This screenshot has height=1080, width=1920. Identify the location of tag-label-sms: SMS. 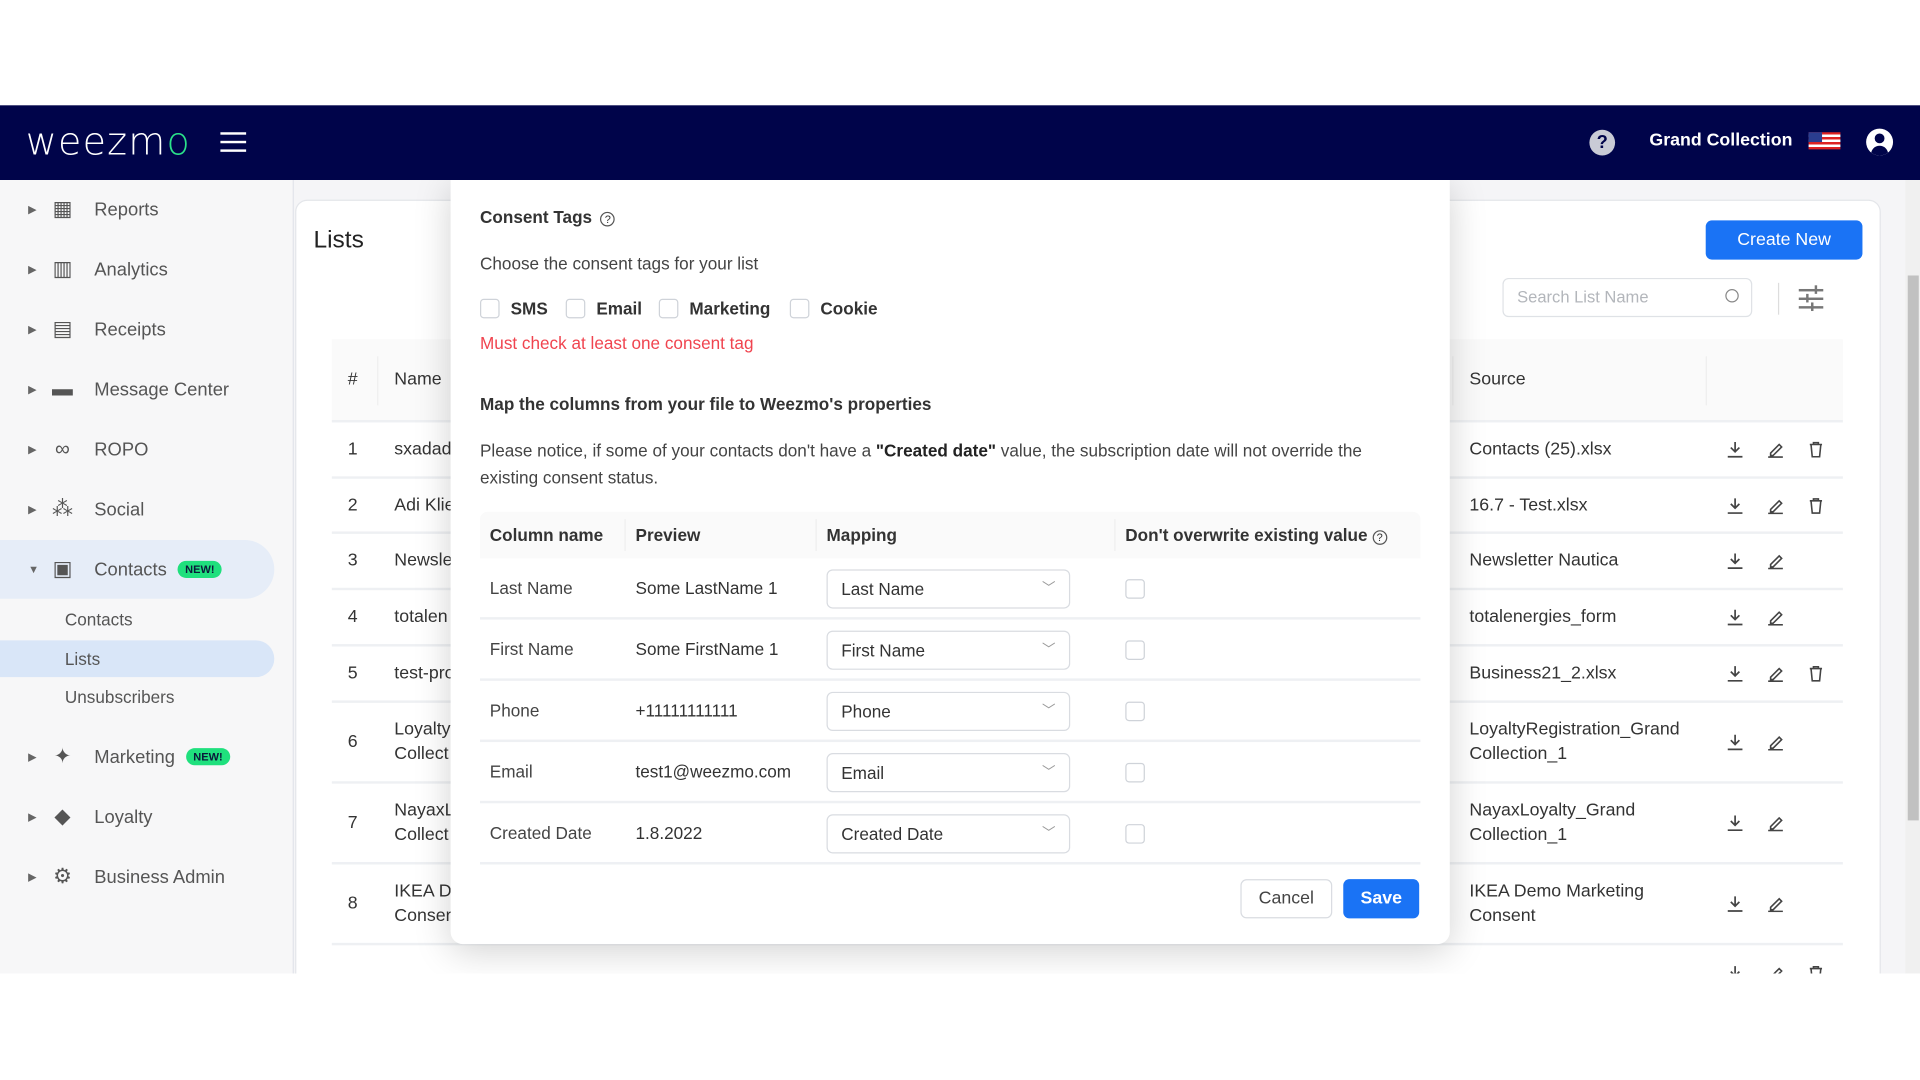
(529, 309).